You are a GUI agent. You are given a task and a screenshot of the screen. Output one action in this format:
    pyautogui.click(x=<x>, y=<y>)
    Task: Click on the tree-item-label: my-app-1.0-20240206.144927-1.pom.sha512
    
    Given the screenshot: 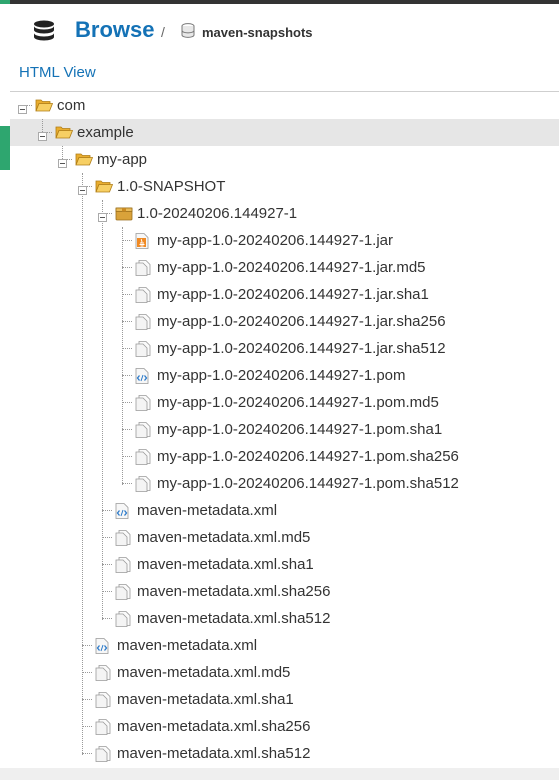 What is the action you would take?
    pyautogui.click(x=308, y=483)
    